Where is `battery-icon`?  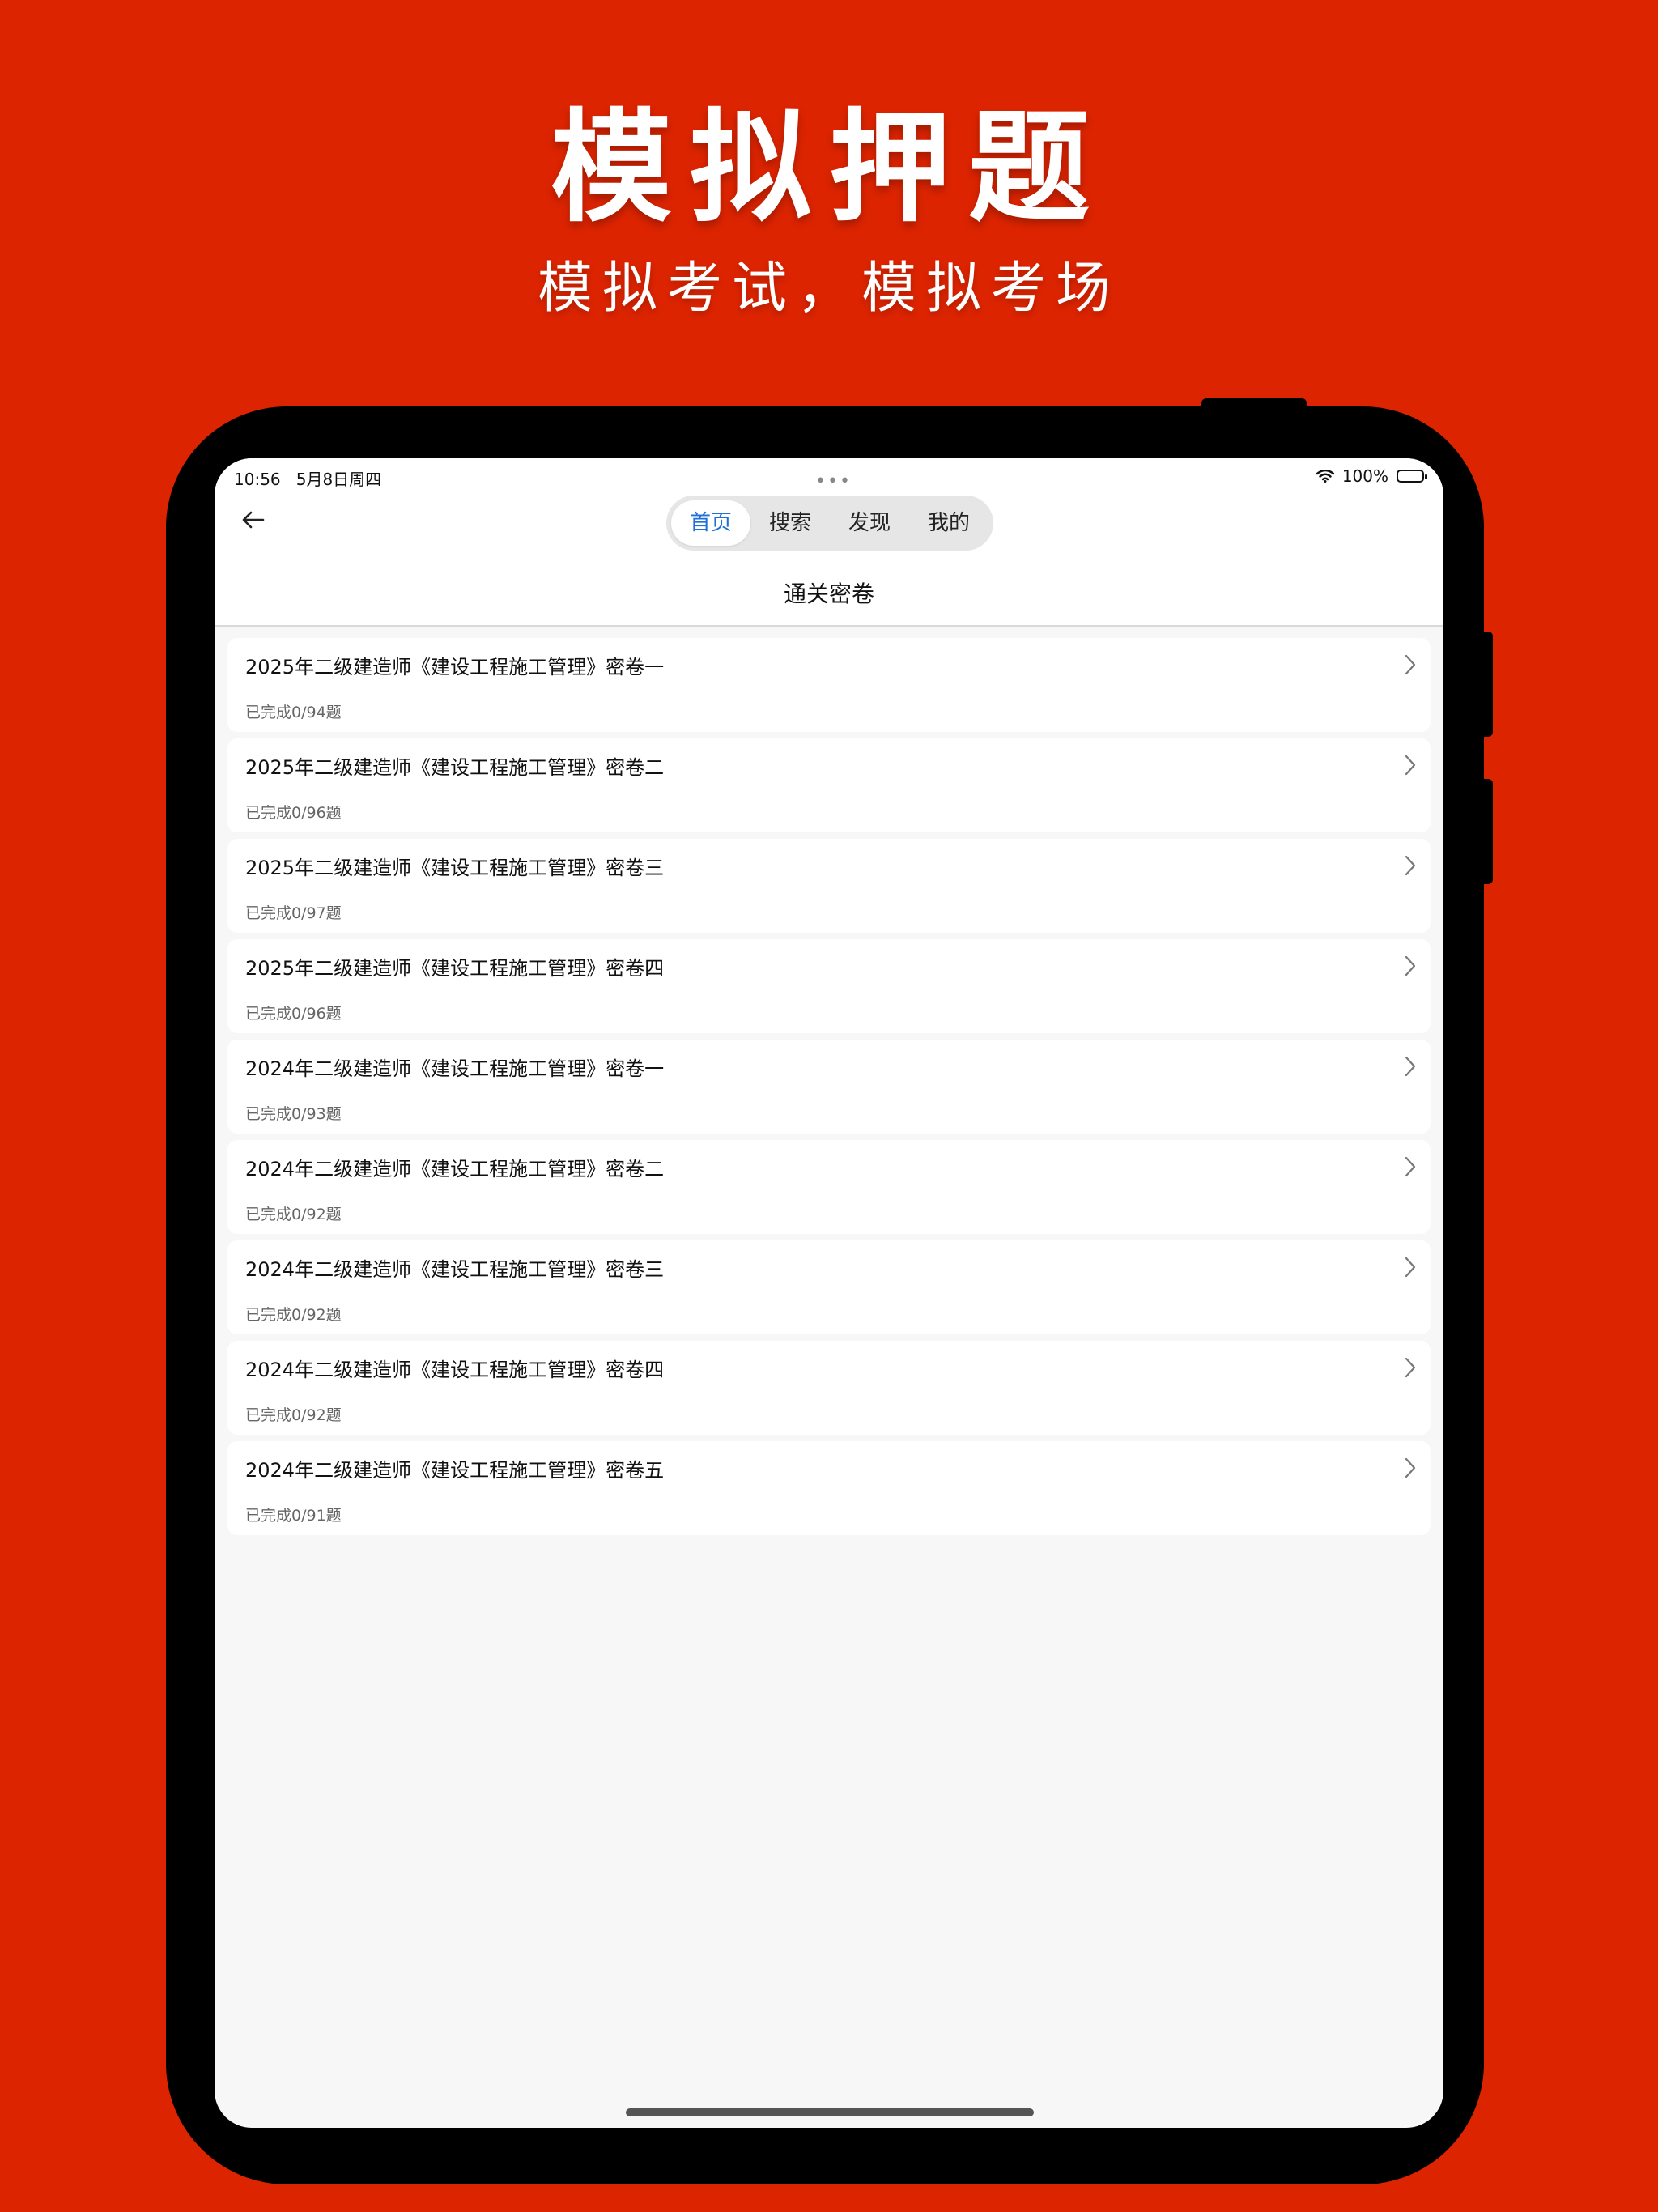 battery-icon is located at coordinates (1412, 476).